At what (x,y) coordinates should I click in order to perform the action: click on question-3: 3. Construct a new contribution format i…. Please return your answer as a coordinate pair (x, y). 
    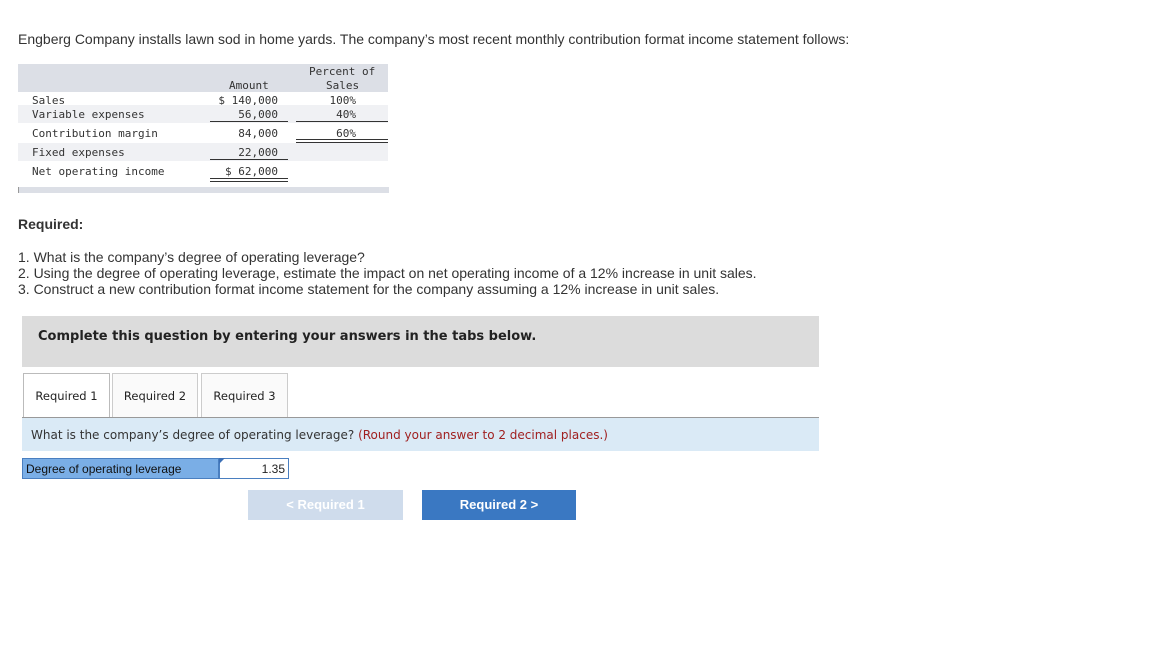
    Looking at the image, I should click on (369, 289).